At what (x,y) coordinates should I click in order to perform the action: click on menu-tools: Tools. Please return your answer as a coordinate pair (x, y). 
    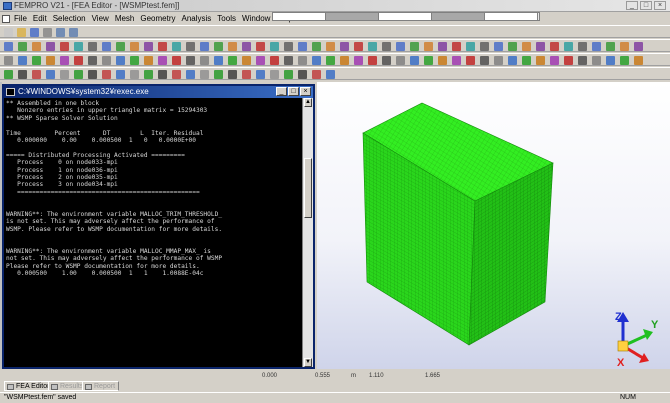
    Looking at the image, I should click on (226, 18).